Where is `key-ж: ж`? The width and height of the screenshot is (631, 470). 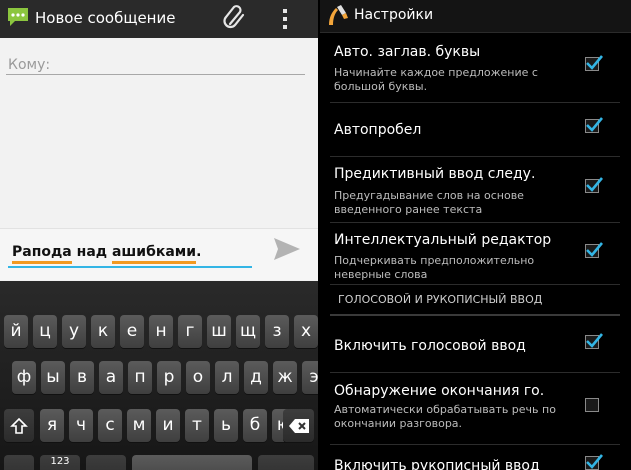 key-ж: ж is located at coordinates (285, 377).